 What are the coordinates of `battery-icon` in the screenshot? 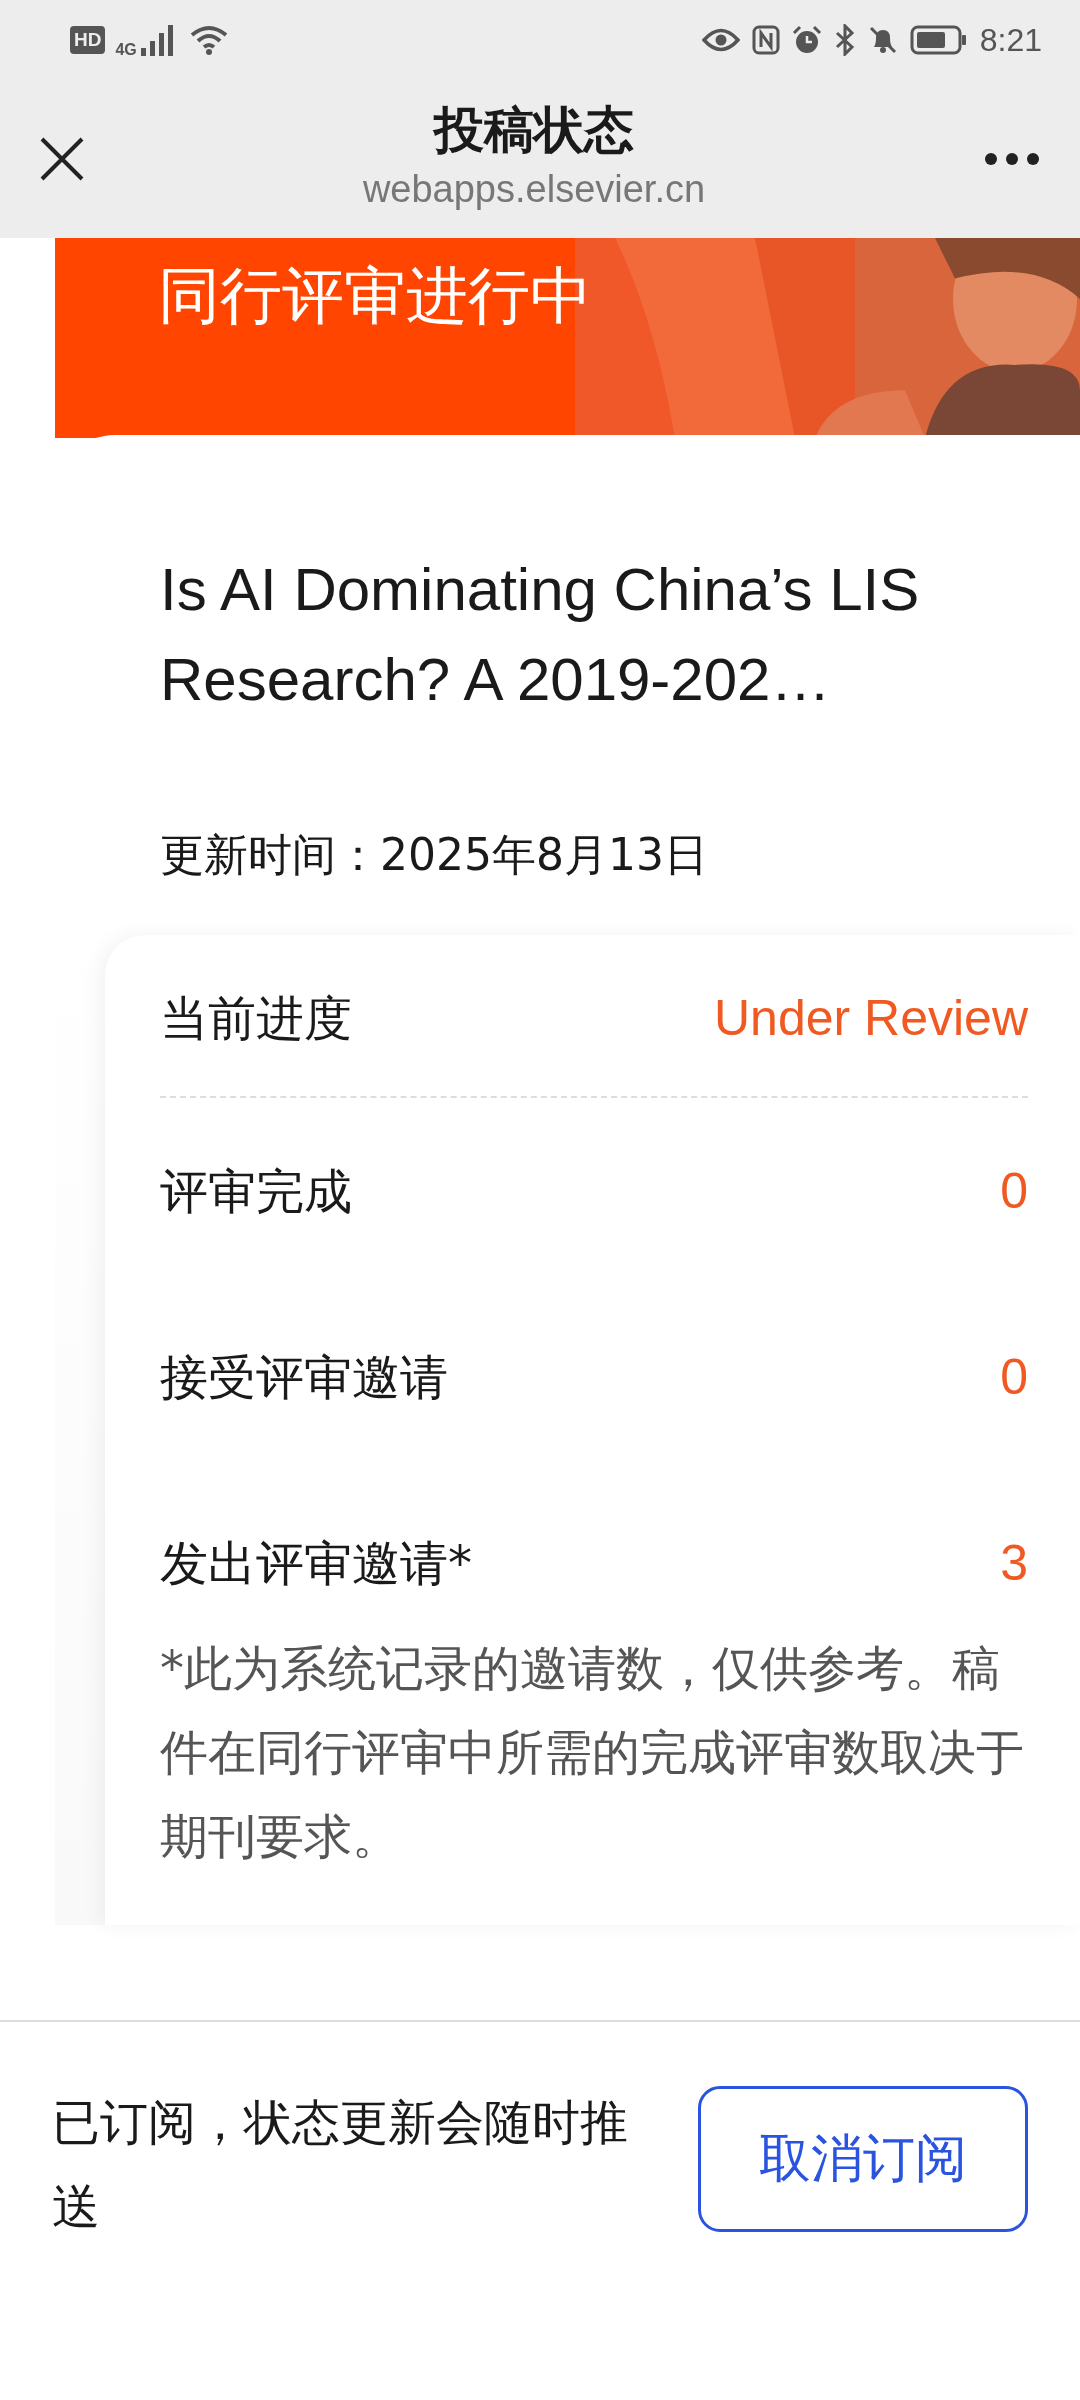 It's located at (938, 40).